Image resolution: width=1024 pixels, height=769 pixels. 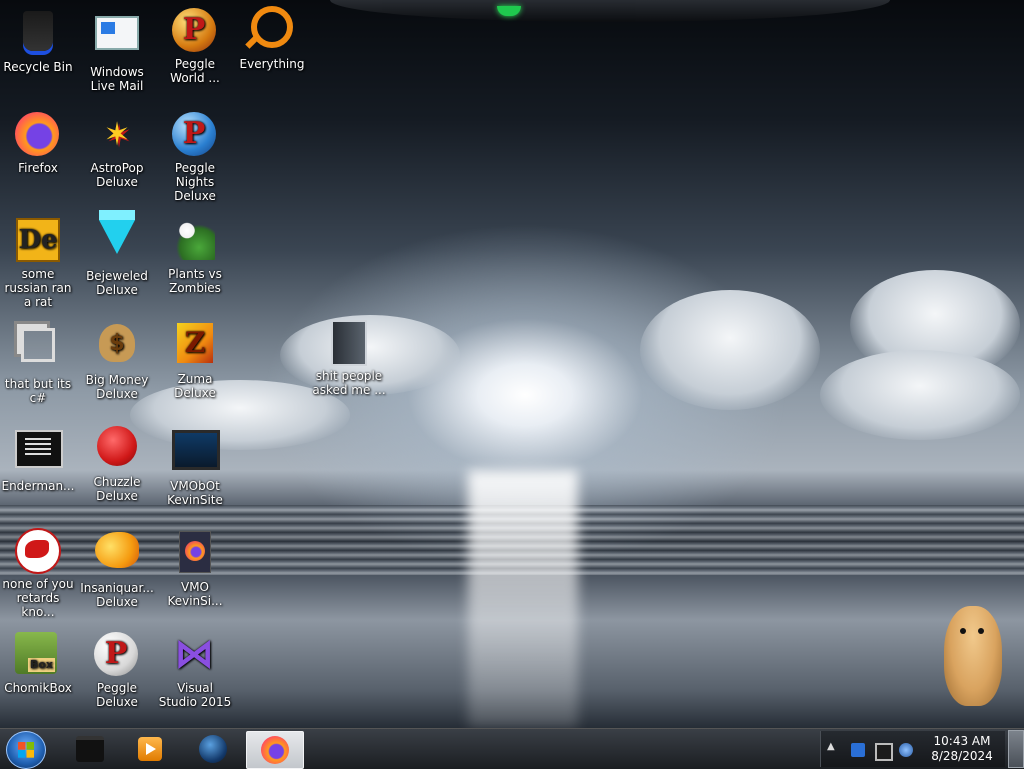 I want to click on desktop-icon-big-money: $ Big Money Deluxe, so click(x=117, y=360).